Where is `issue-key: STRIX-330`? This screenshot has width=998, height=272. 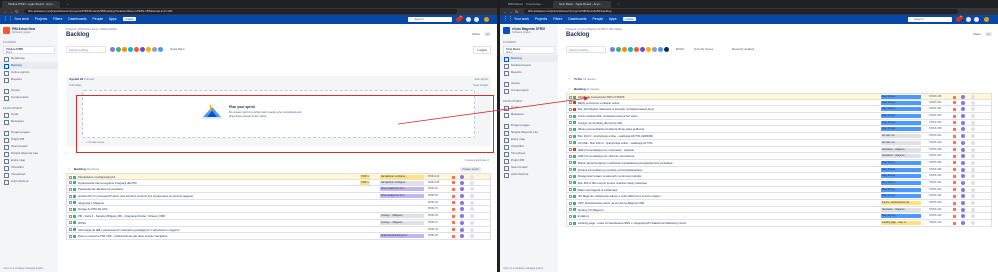
issue-key: STRIX-330 is located at coordinates (935, 203).